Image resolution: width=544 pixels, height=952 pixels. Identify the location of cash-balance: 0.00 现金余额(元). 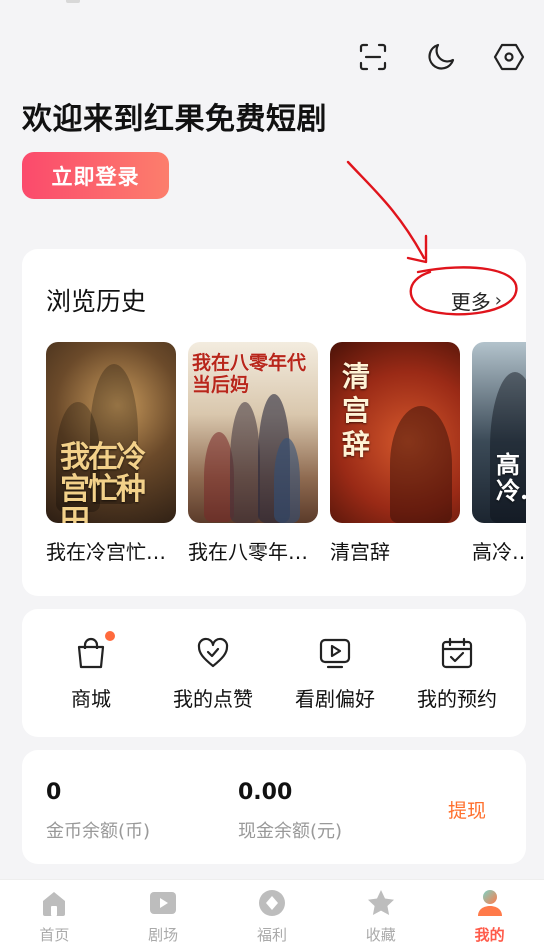
(290, 811).